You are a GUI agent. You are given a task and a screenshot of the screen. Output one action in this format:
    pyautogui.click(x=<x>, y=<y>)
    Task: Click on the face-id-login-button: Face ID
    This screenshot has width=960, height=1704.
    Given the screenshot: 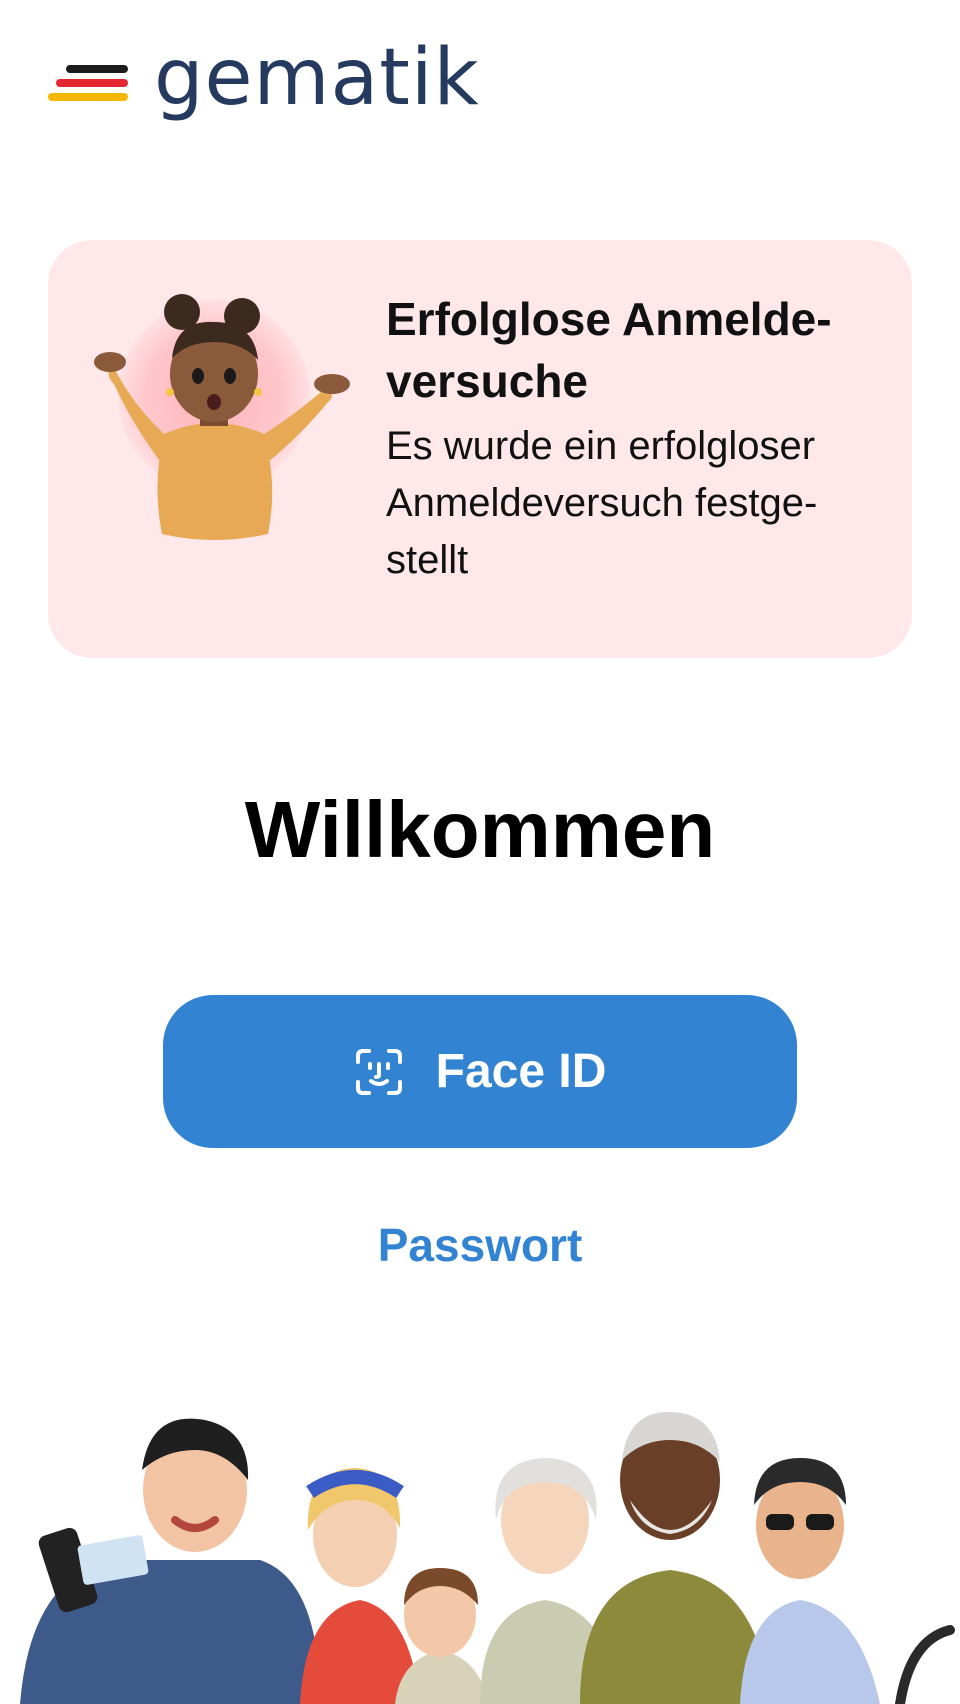 What is the action you would take?
    pyautogui.click(x=480, y=1071)
    